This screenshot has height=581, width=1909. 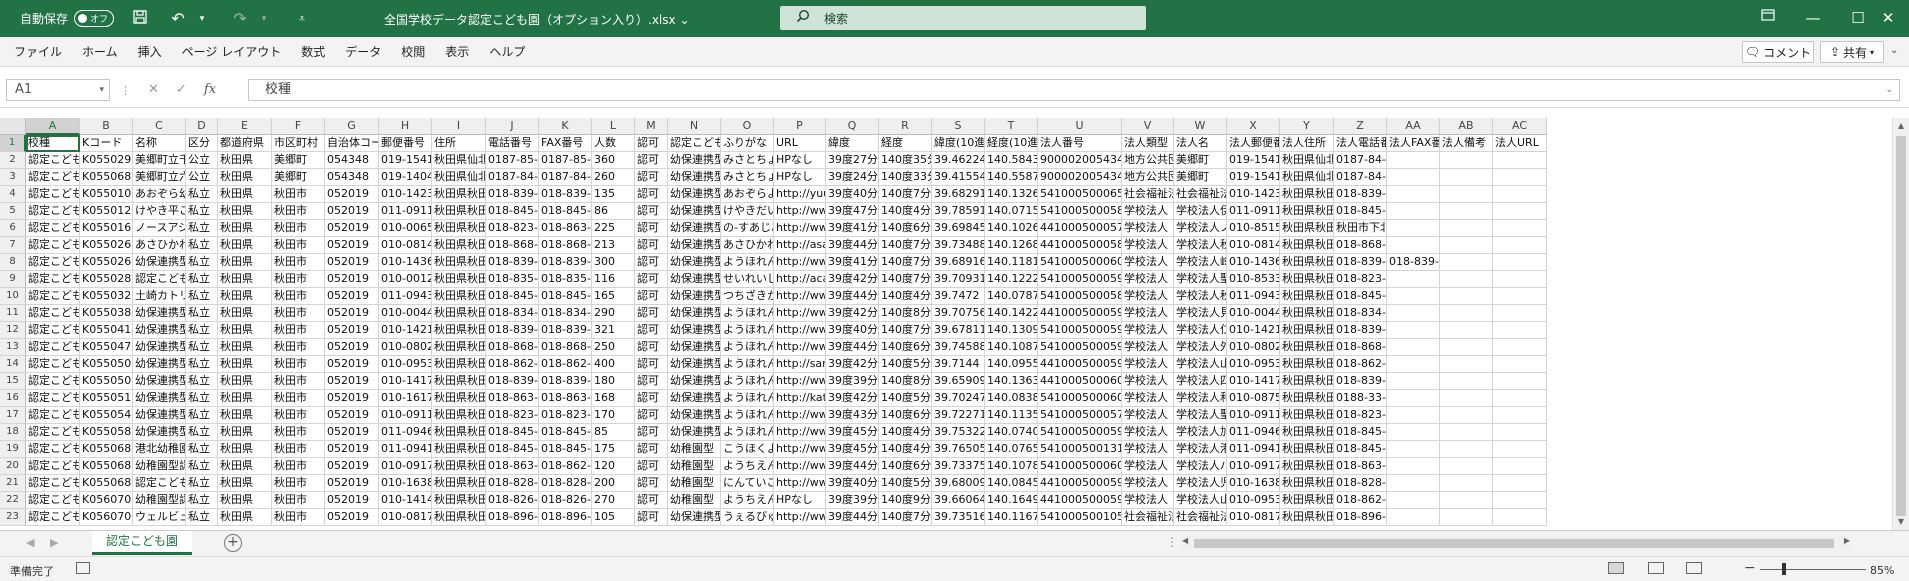 What do you see at coordinates (302, 19) in the screenshot?
I see `customize-icon: ⩡` at bounding box center [302, 19].